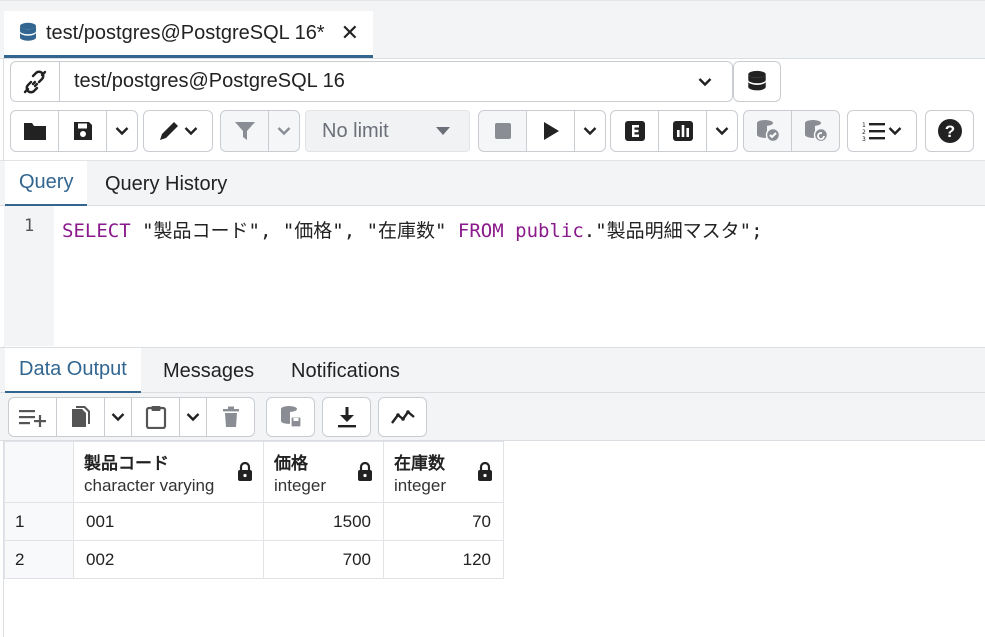 Image resolution: width=985 pixels, height=637 pixels. I want to click on execute-options-dropdown, so click(590, 131).